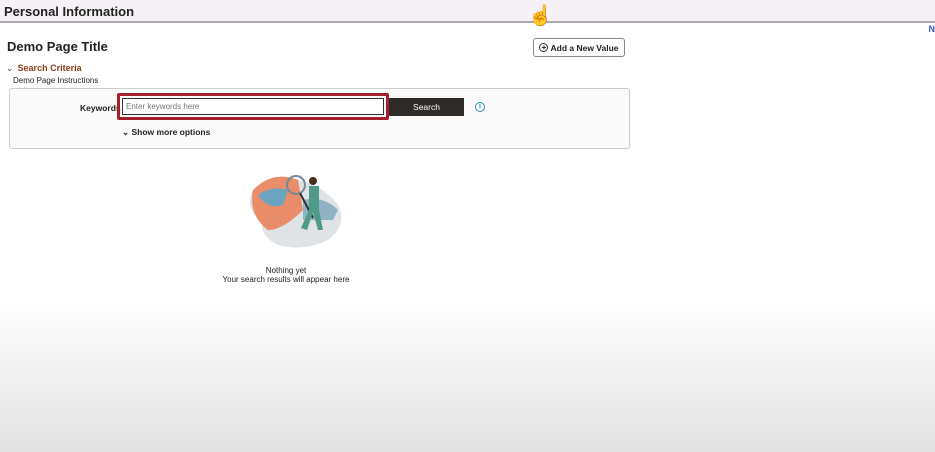  I want to click on search-criteria-toggle: ⌄ Search Criteria, so click(44, 68).